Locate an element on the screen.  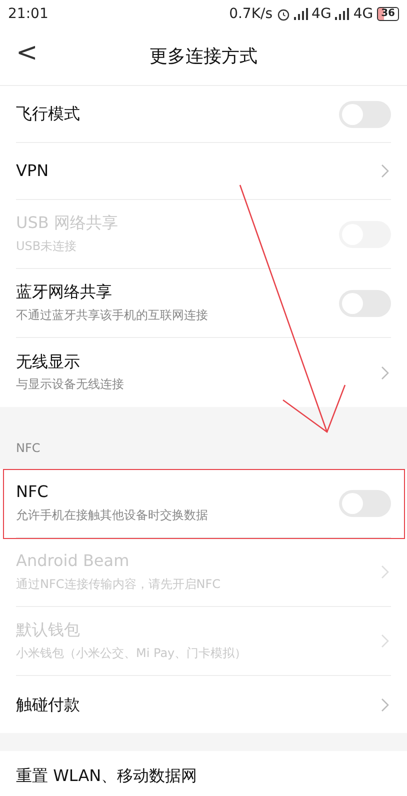
setting-title: 飞行模式 is located at coordinates (48, 114).